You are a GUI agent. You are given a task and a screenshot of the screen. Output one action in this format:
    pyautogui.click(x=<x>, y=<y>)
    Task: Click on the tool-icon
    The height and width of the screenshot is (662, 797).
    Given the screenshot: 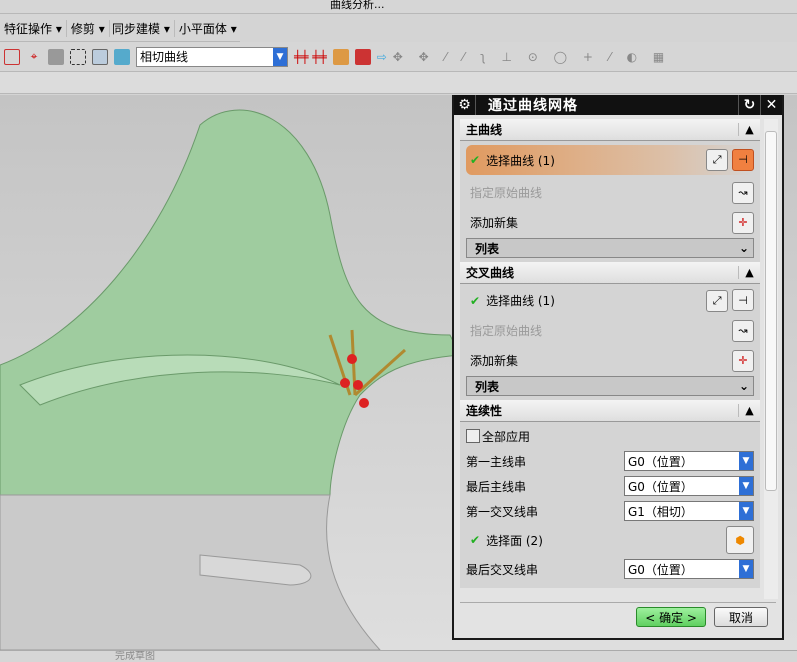 What is the action you would take?
    pyautogui.click(x=340, y=56)
    